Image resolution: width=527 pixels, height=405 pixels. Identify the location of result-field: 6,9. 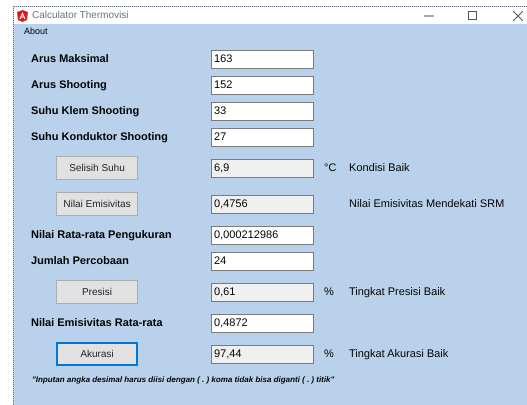
(262, 168).